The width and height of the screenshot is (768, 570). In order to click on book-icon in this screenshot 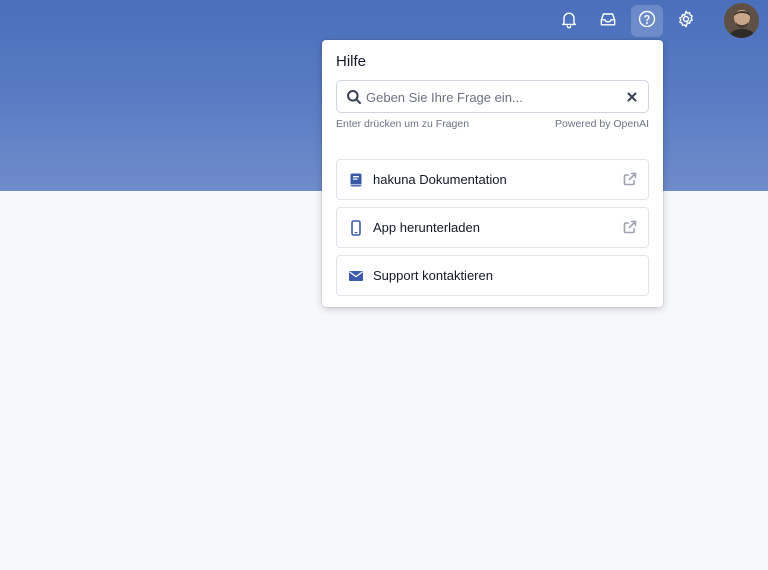, I will do `click(356, 180)`.